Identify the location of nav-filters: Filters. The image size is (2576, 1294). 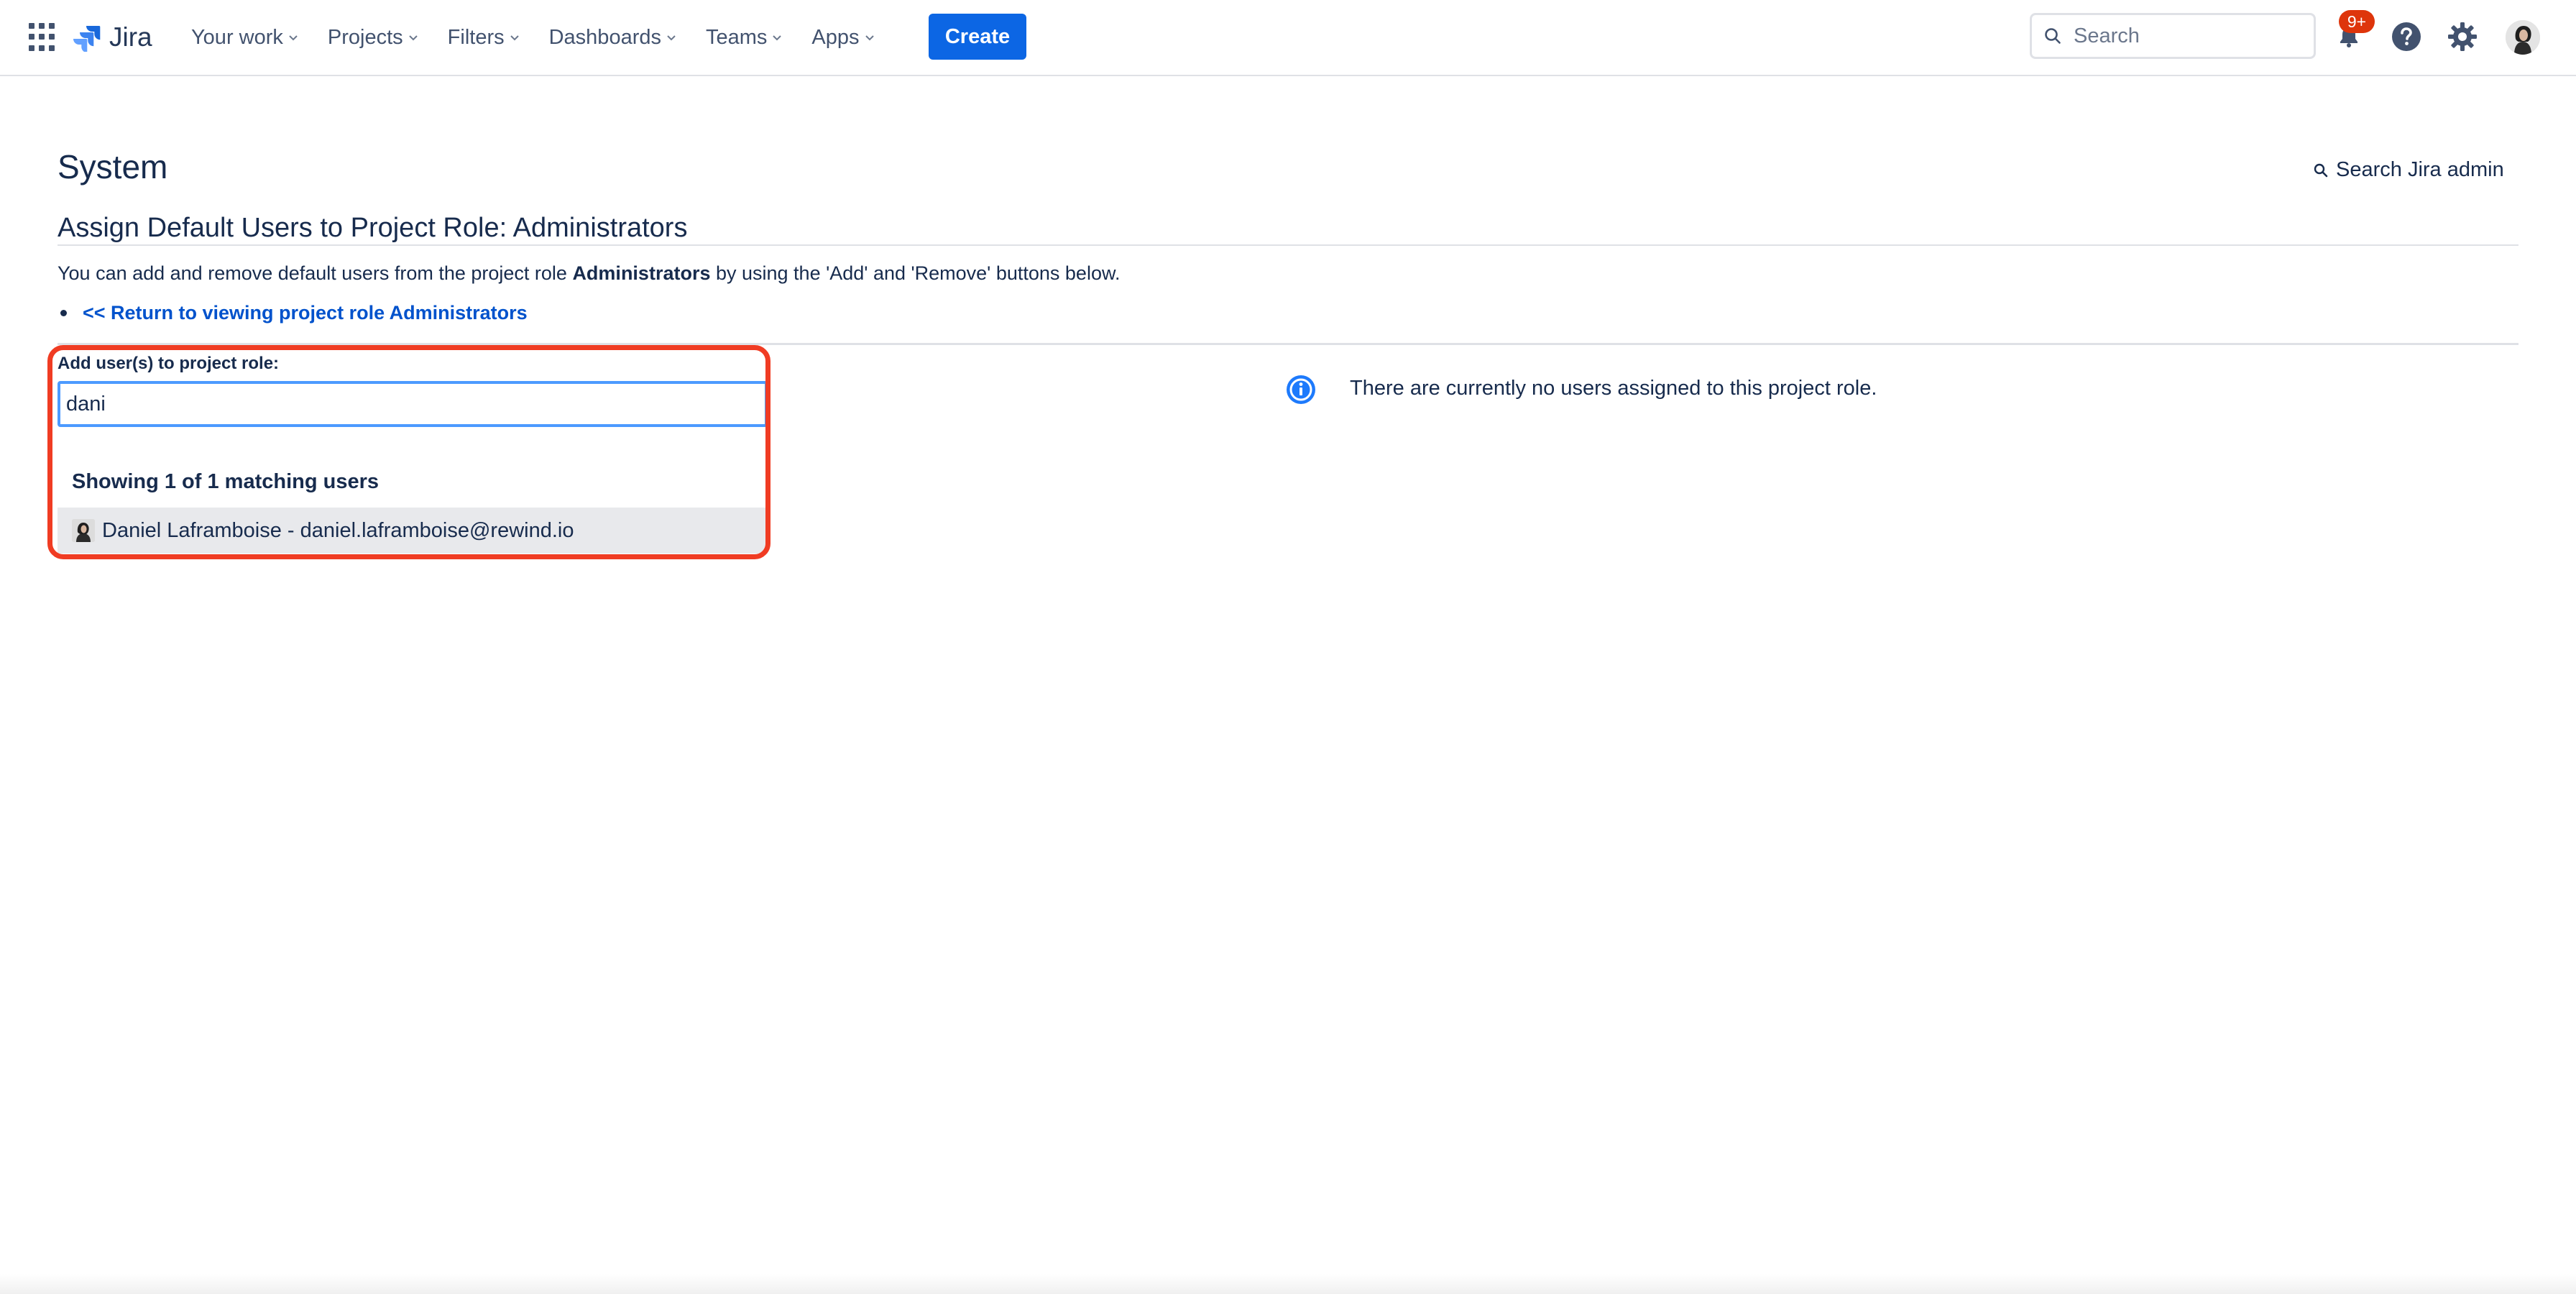
(484, 38).